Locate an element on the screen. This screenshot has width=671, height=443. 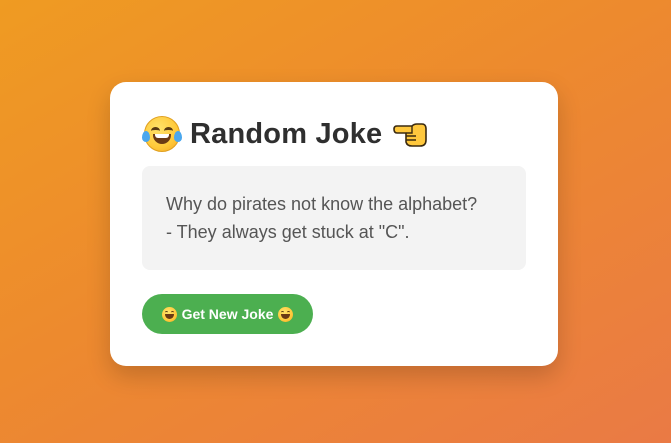
page-title: Random Joke is located at coordinates (286, 133).